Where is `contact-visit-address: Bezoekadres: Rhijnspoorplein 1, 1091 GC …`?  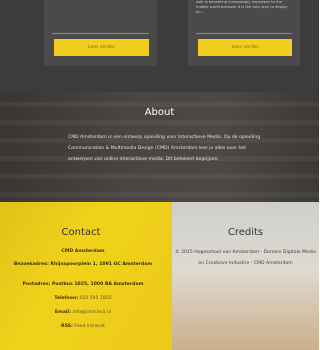
contact-visit-address: Bezoekadres: Rhijnspoorplein 1, 1091 GC … is located at coordinates (83, 264).